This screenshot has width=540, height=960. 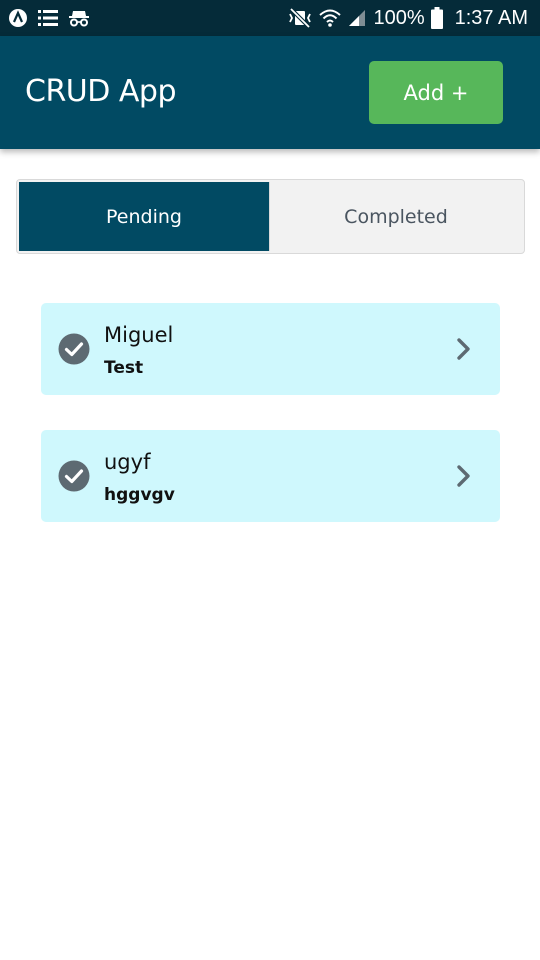 I want to click on task-subtitle: Test, so click(x=124, y=368).